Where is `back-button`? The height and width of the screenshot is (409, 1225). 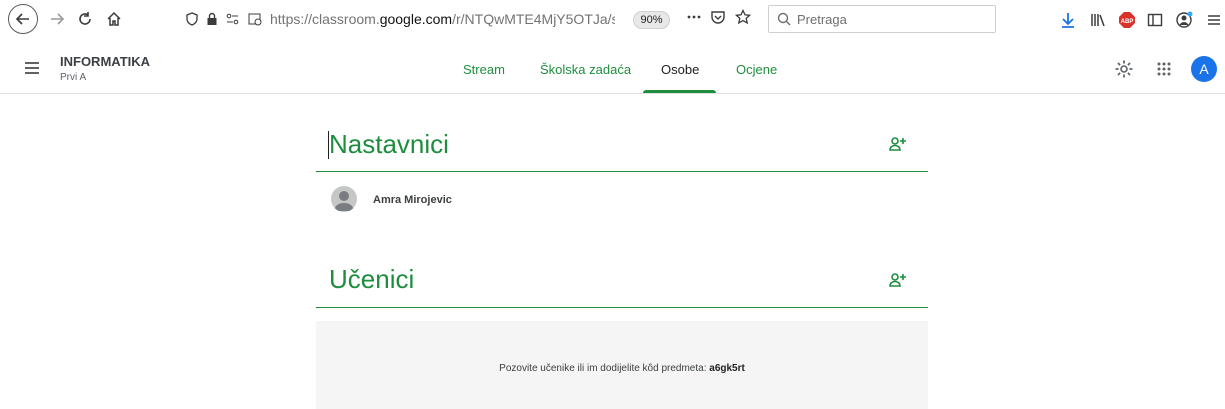 back-button is located at coordinates (23, 19).